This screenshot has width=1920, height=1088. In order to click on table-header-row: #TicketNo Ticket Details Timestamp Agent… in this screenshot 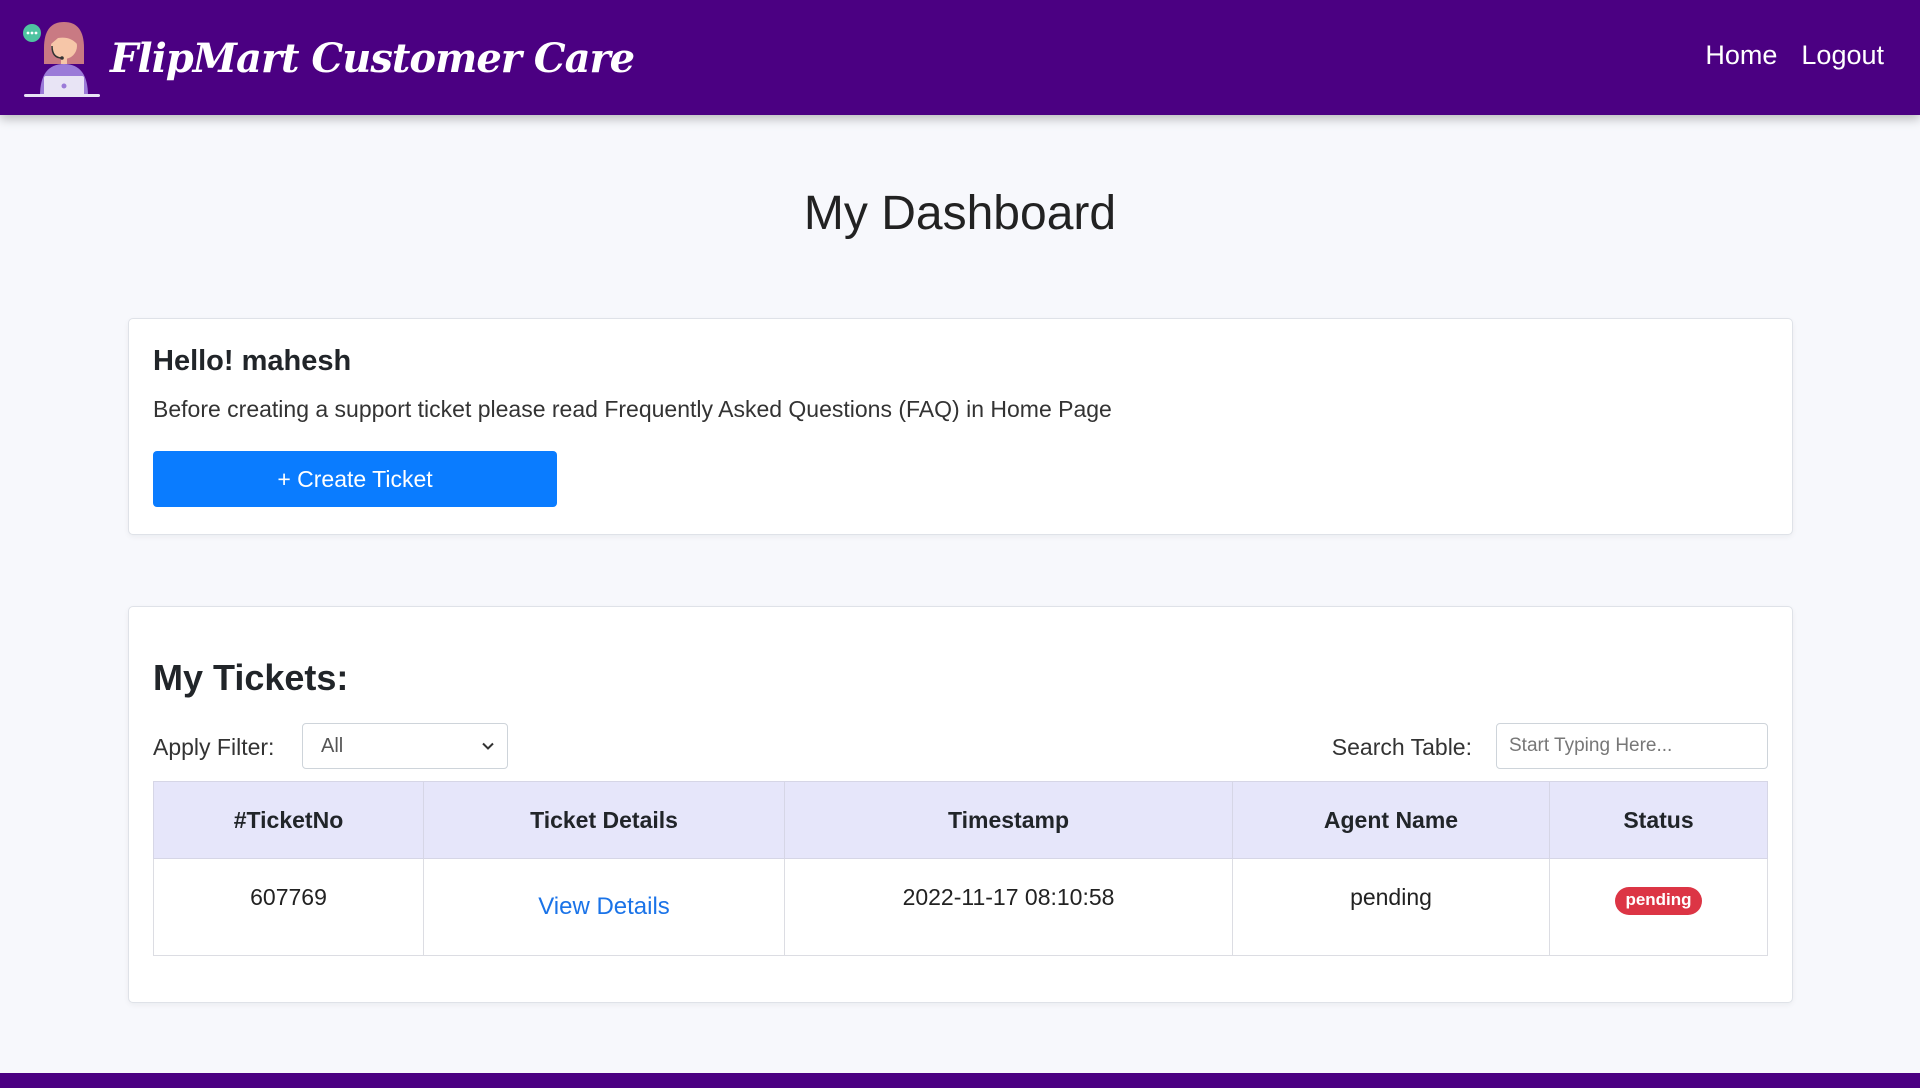, I will do `click(960, 820)`.